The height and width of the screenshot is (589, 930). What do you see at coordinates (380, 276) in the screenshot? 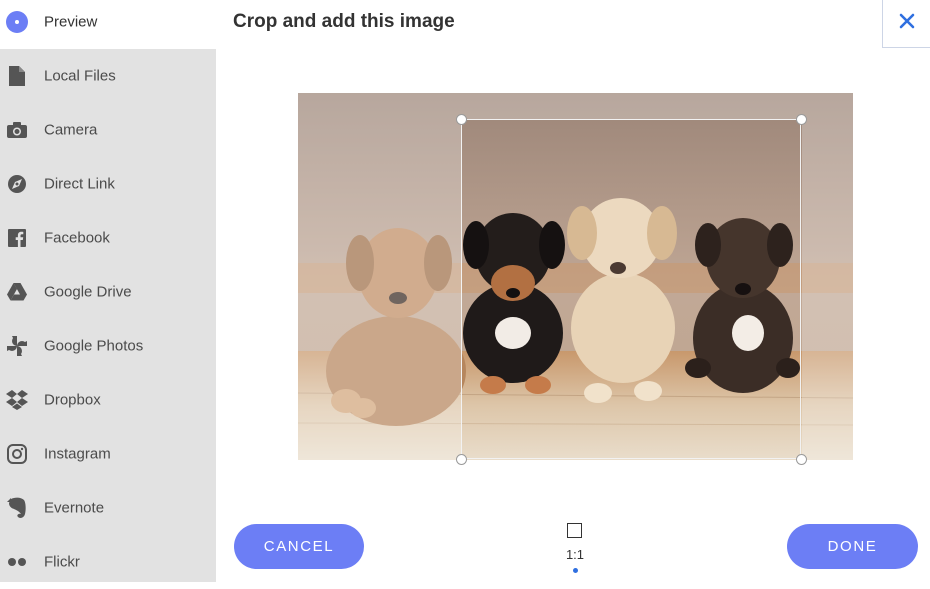
I see `crop-overlay-left` at bounding box center [380, 276].